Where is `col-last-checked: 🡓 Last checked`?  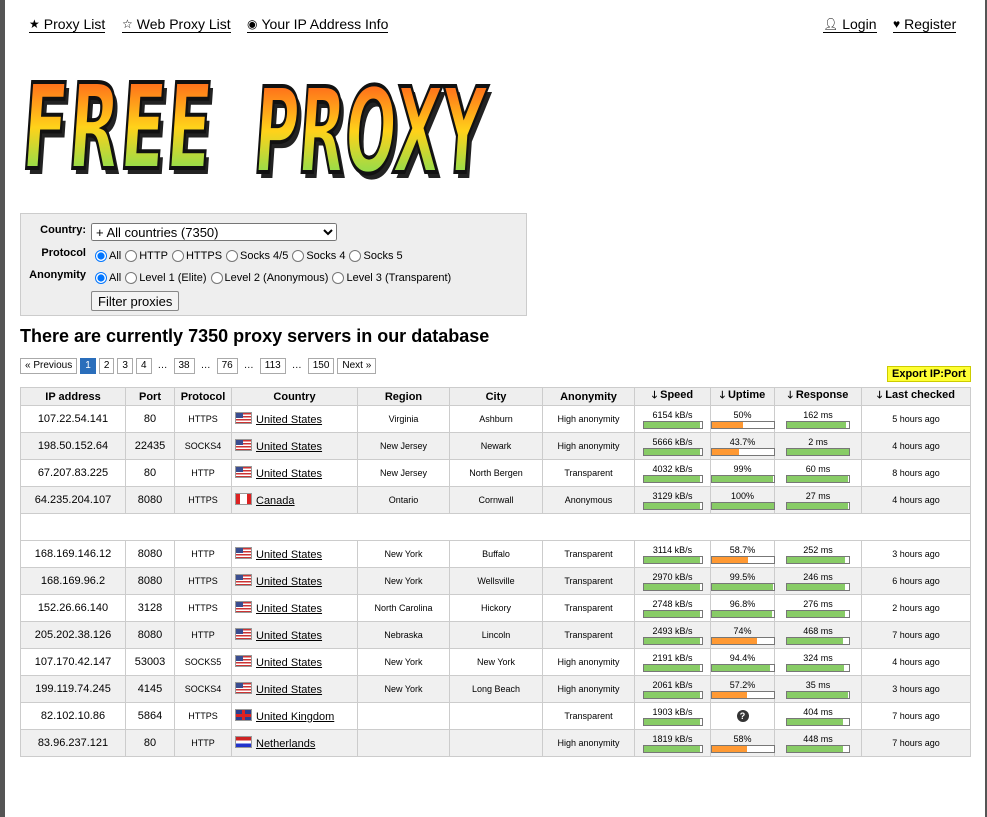 col-last-checked: 🡓 Last checked is located at coordinates (916, 396).